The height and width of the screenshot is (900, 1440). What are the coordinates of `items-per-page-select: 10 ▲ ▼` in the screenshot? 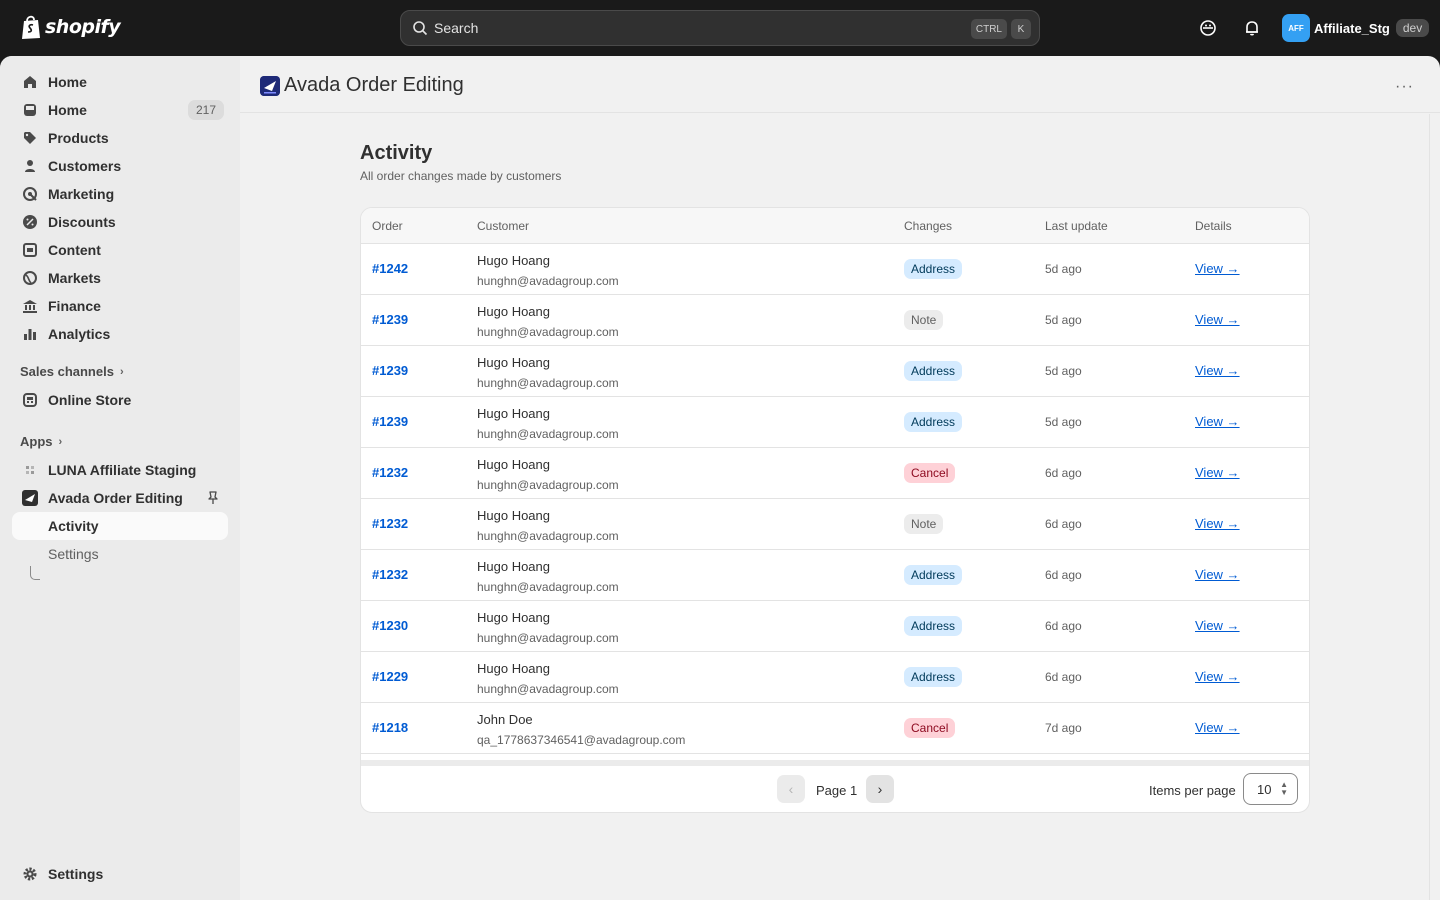 It's located at (1270, 789).